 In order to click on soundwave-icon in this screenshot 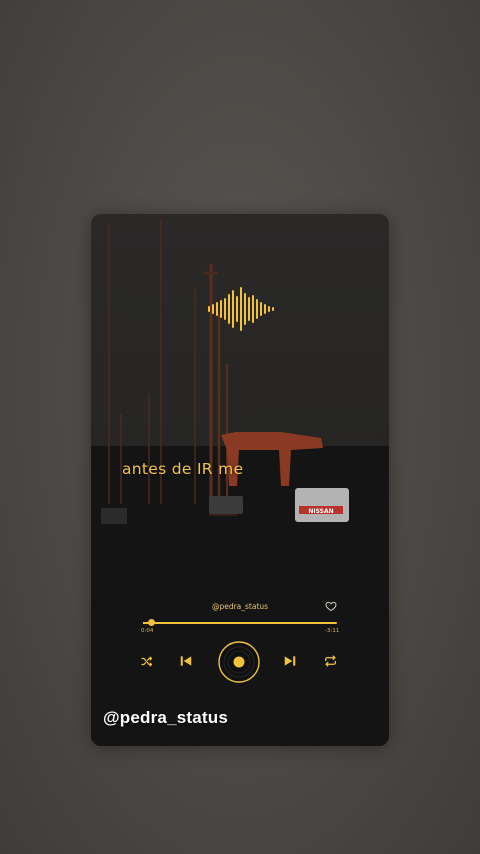, I will do `click(241, 309)`.